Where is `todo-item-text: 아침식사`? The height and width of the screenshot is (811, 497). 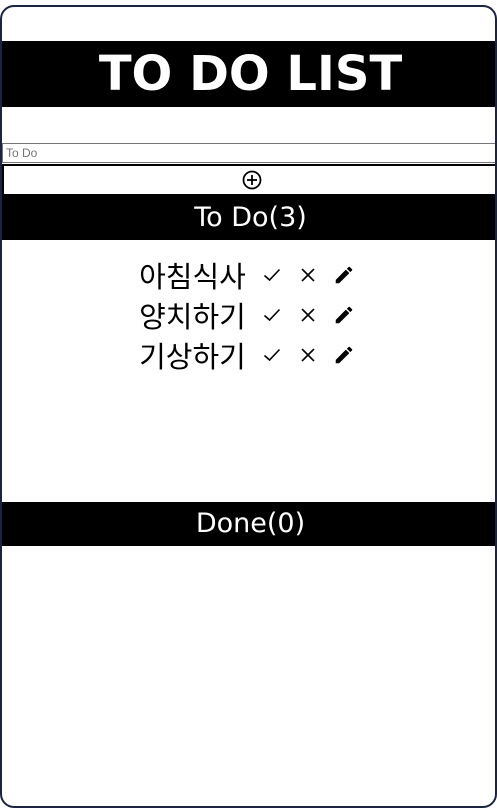
todo-item-text: 아침식사 is located at coordinates (192, 277).